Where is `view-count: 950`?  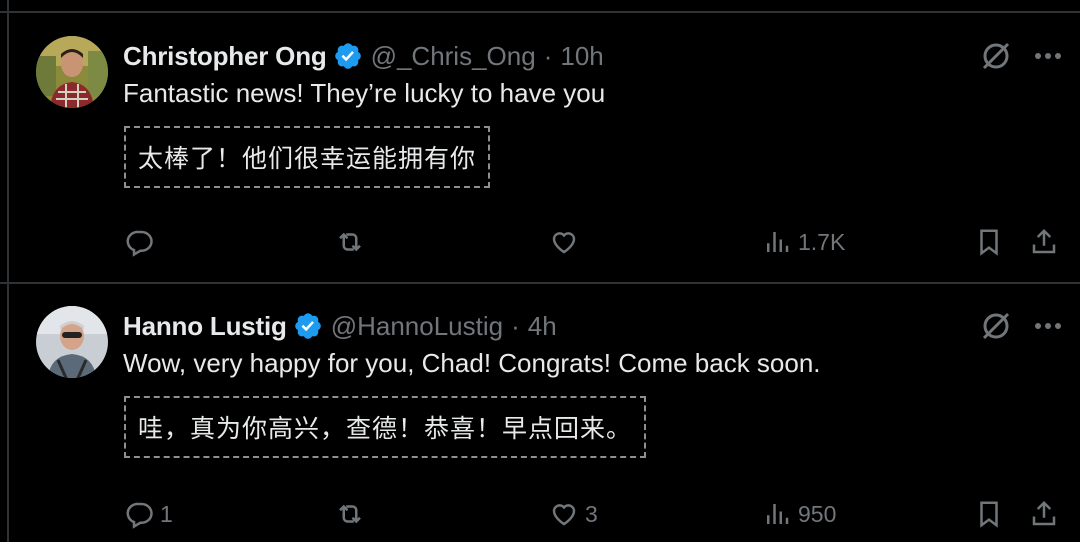
view-count: 950 is located at coordinates (817, 513).